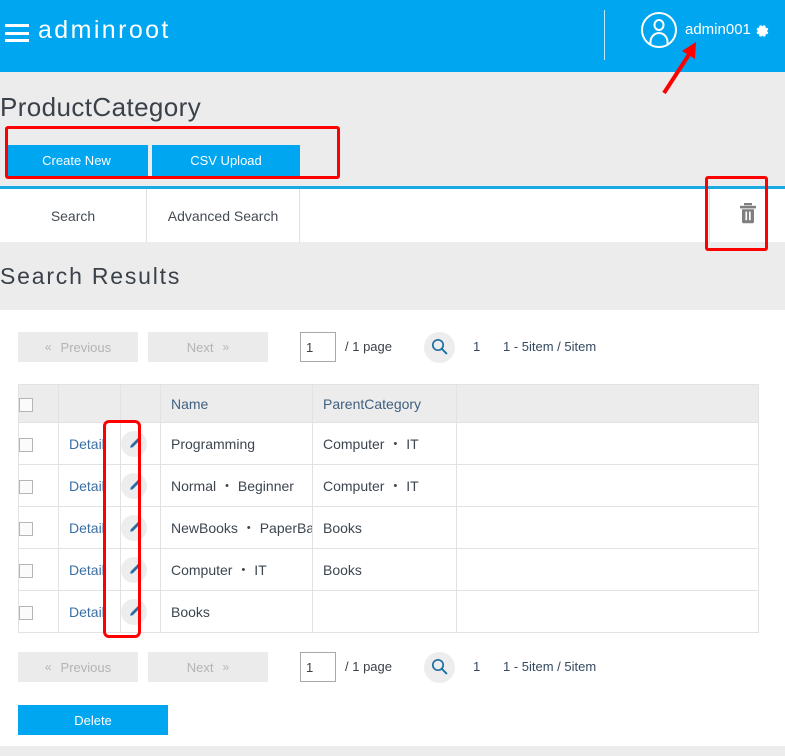 The image size is (785, 756). I want to click on table-row: Detail Books, so click(388, 611).